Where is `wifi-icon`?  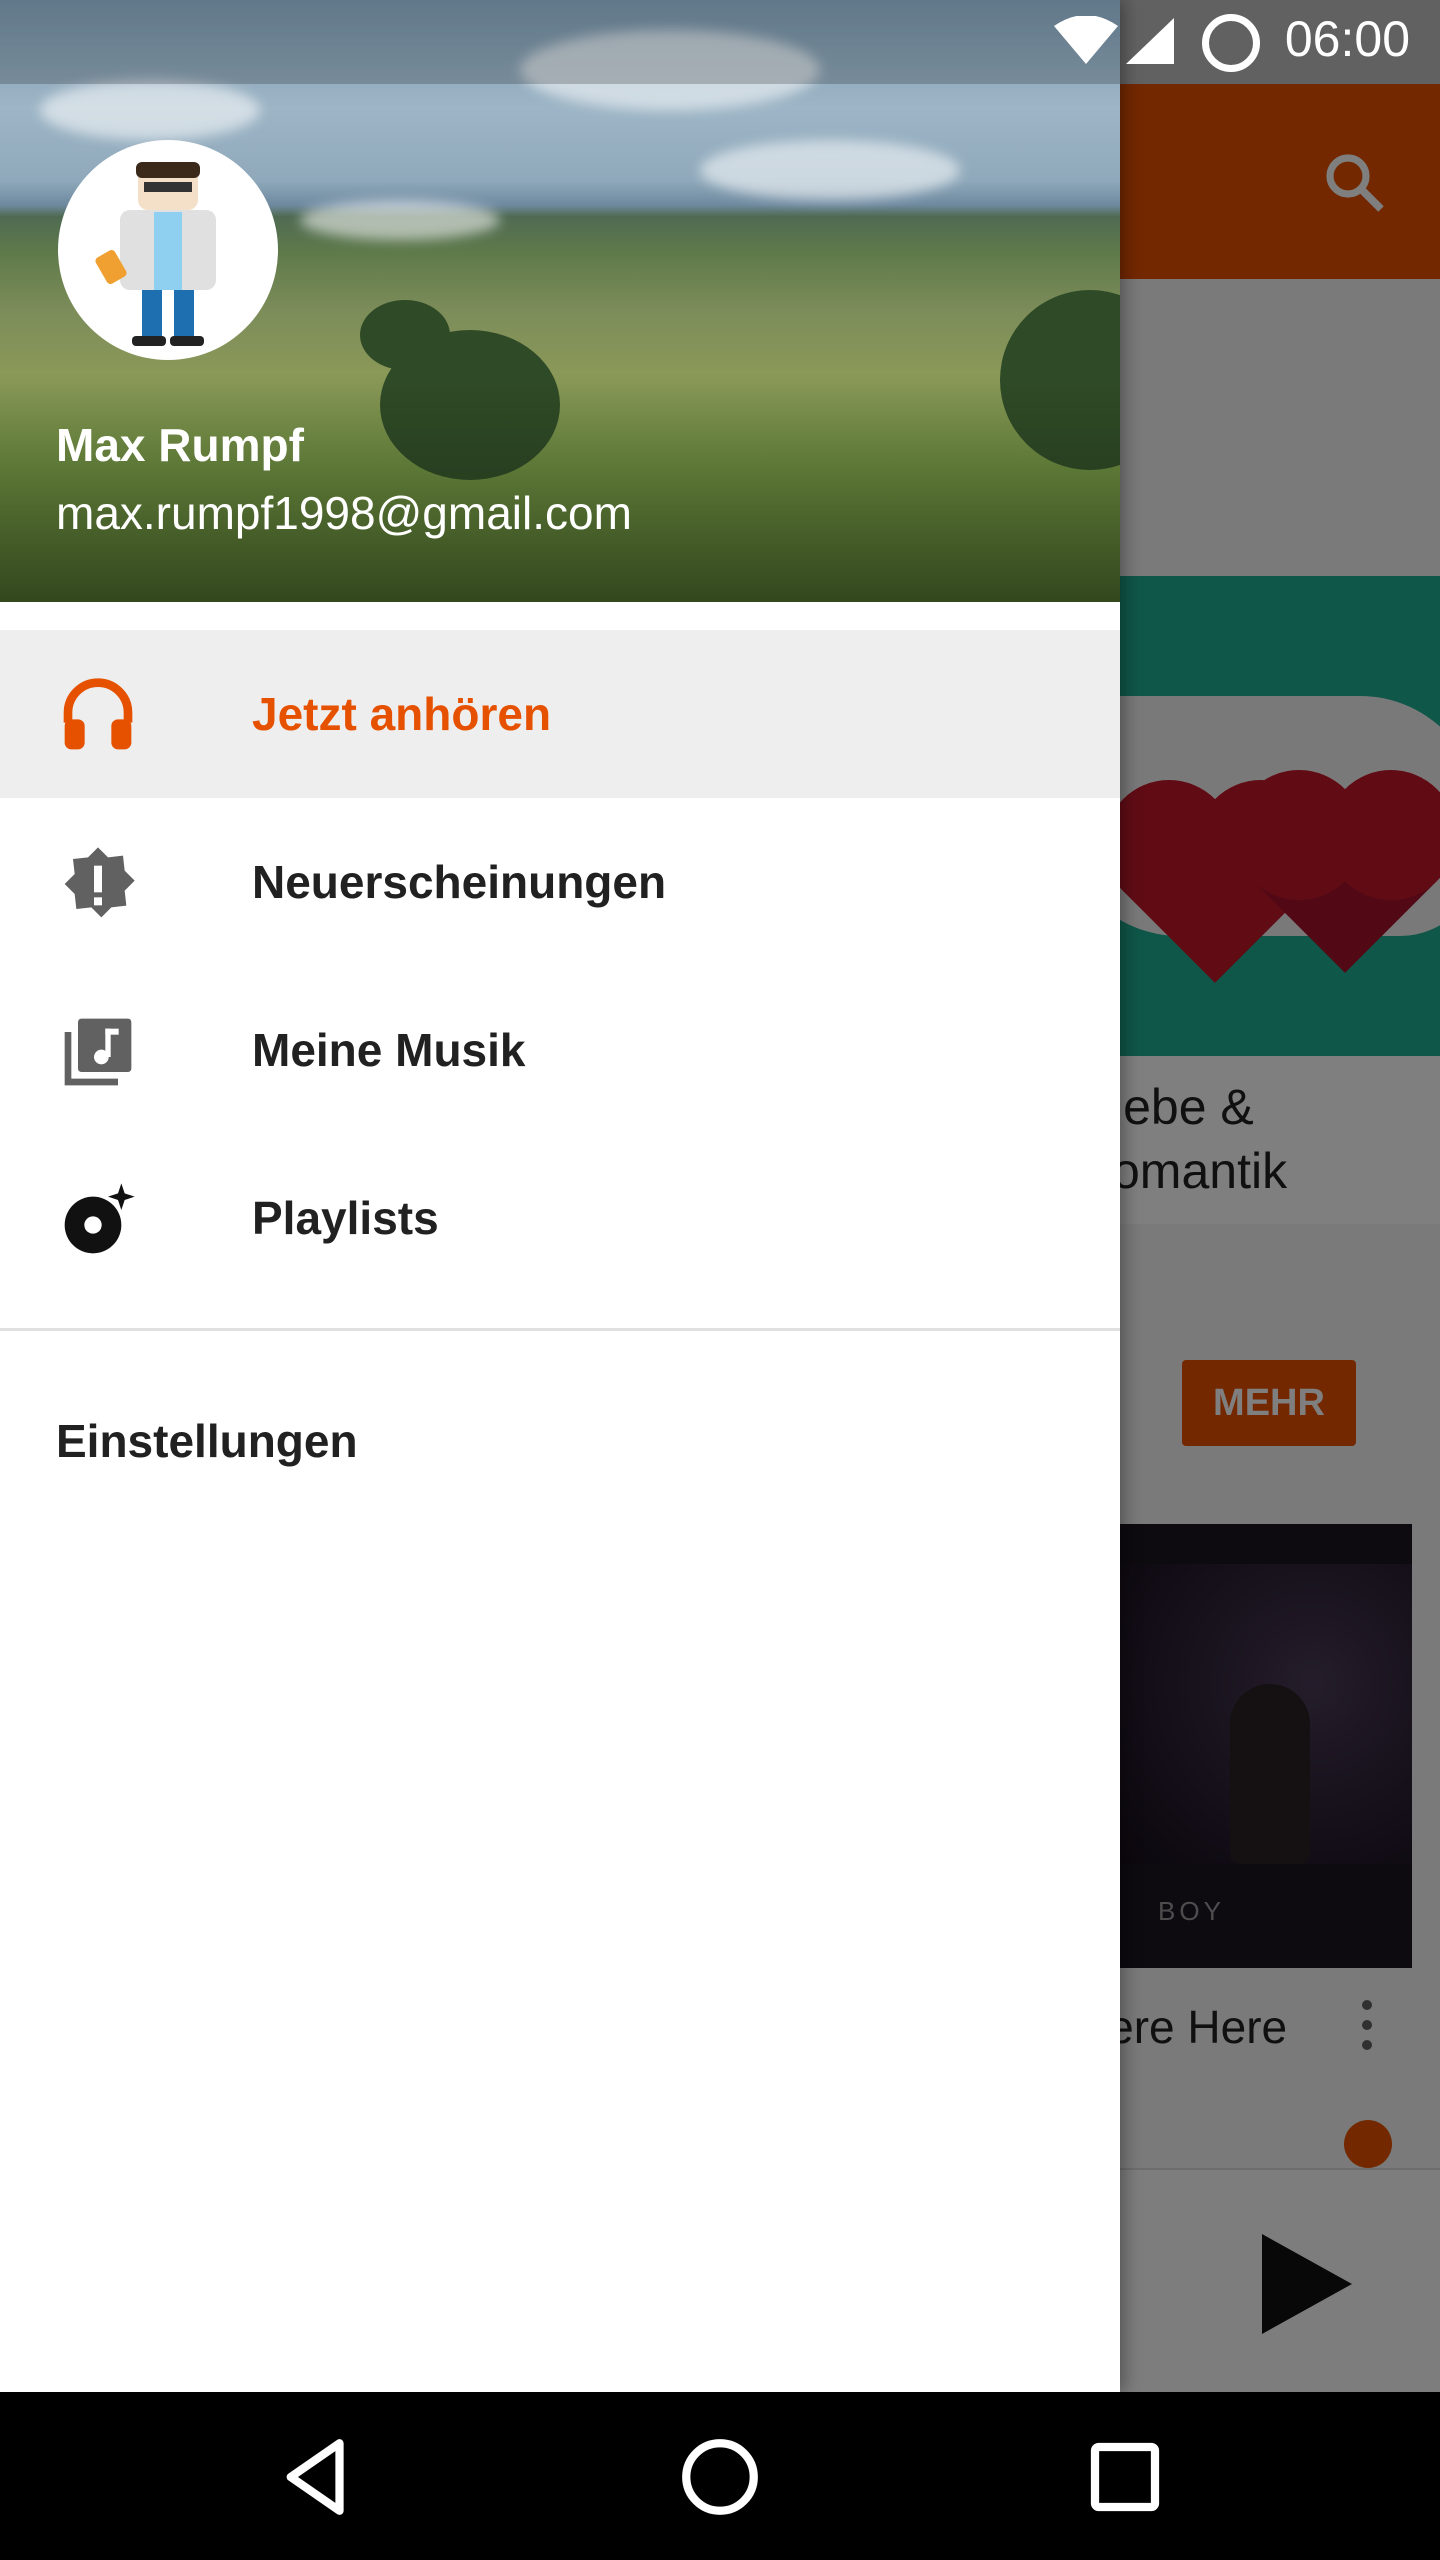
wifi-icon is located at coordinates (1086, 40).